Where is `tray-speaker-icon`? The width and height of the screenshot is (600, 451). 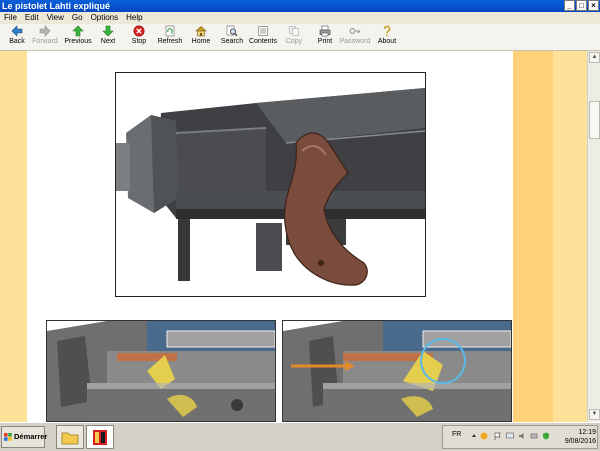
tray-speaker-icon is located at coordinates (522, 436).